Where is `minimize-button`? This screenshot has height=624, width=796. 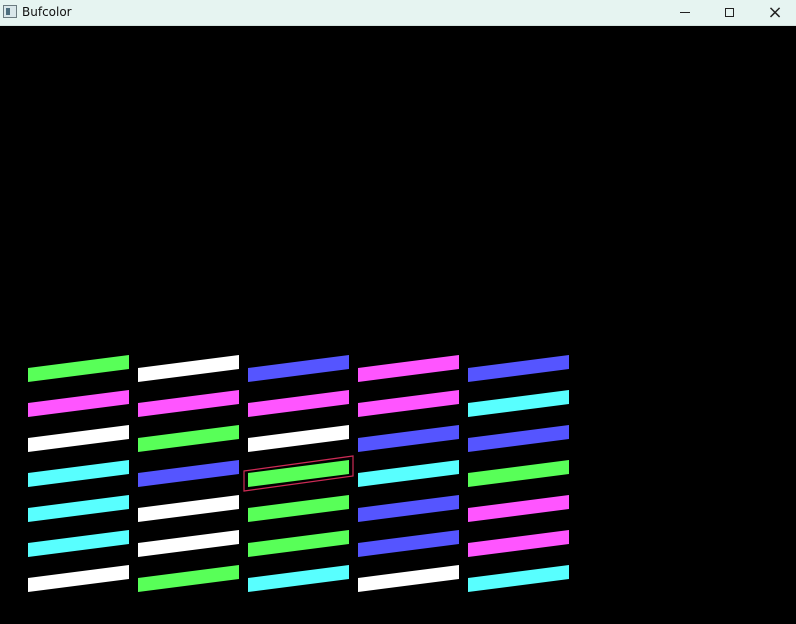
minimize-button is located at coordinates (685, 12).